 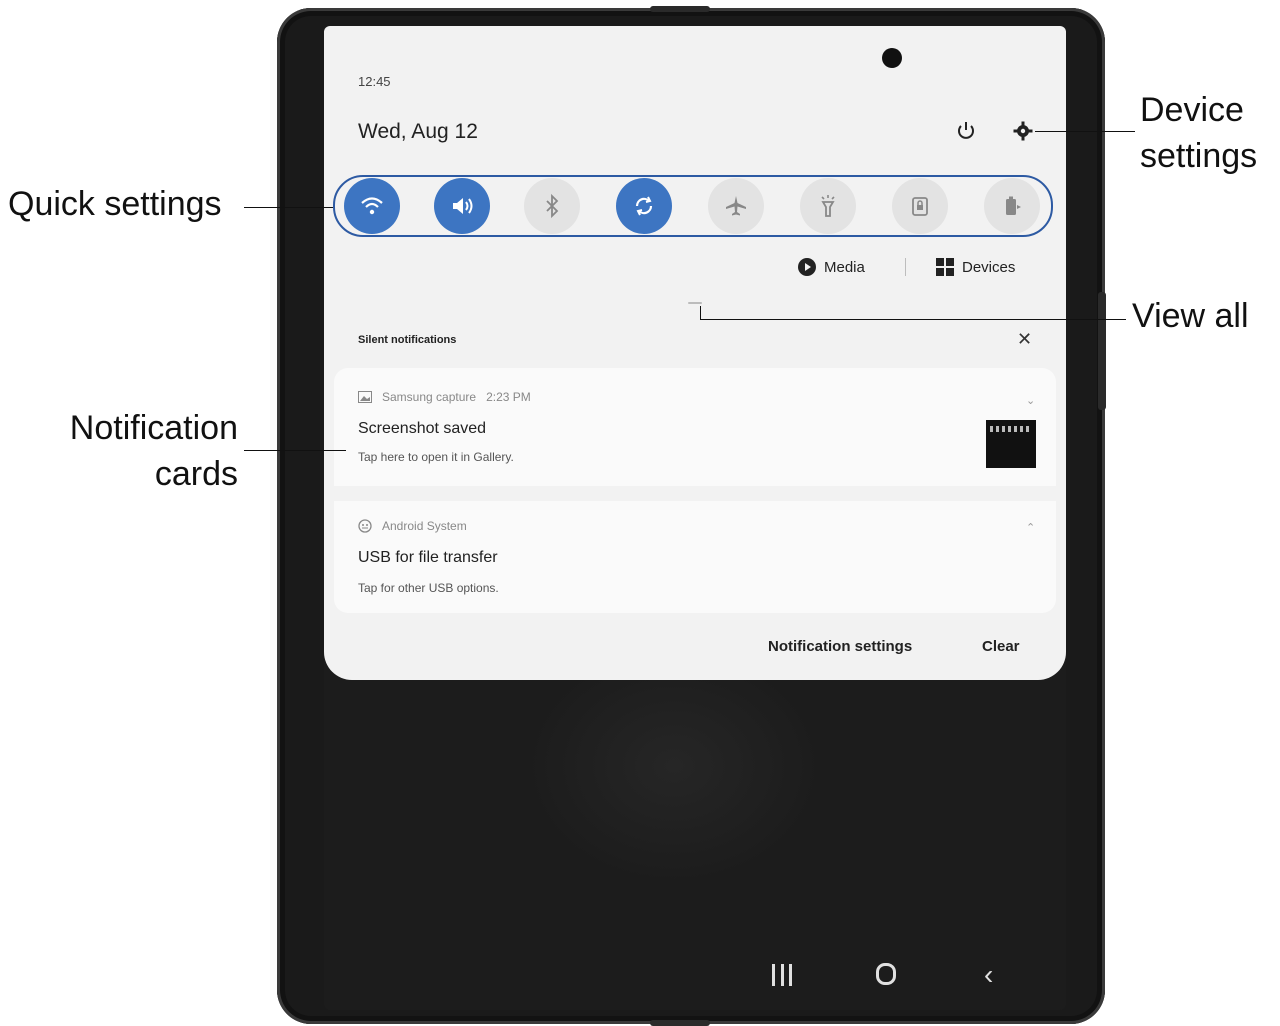 I want to click on status-date: Wed, Aug 12, so click(x=418, y=131).